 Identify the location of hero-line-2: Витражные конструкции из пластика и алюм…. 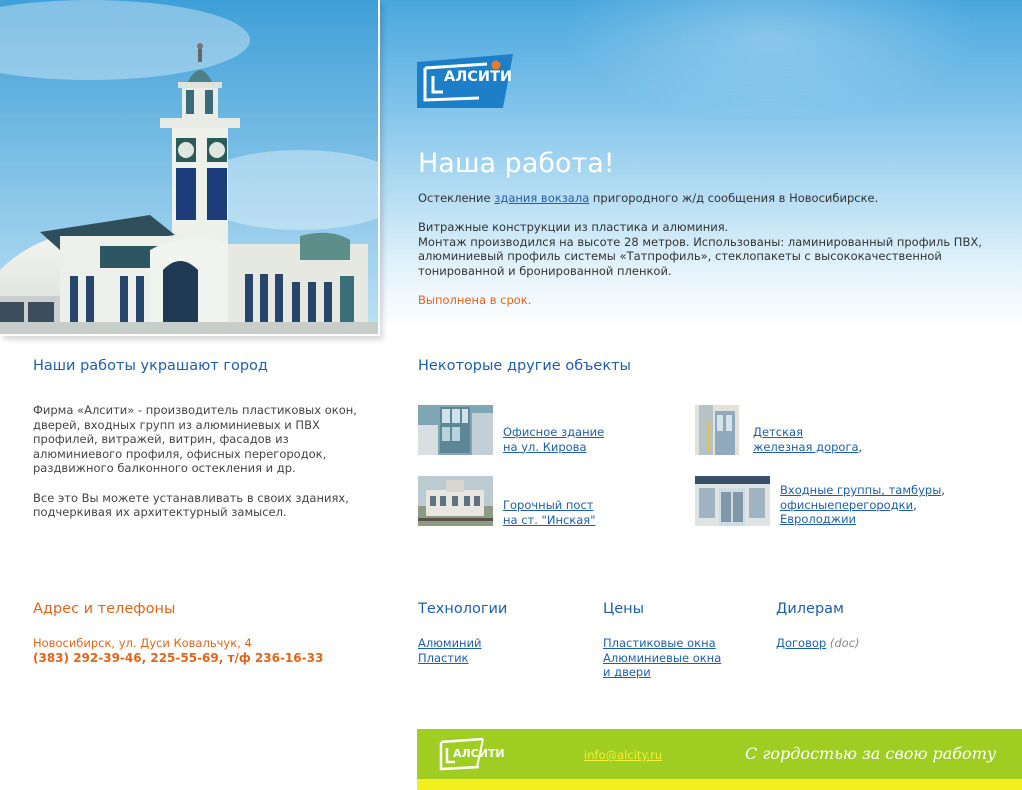
(713, 249).